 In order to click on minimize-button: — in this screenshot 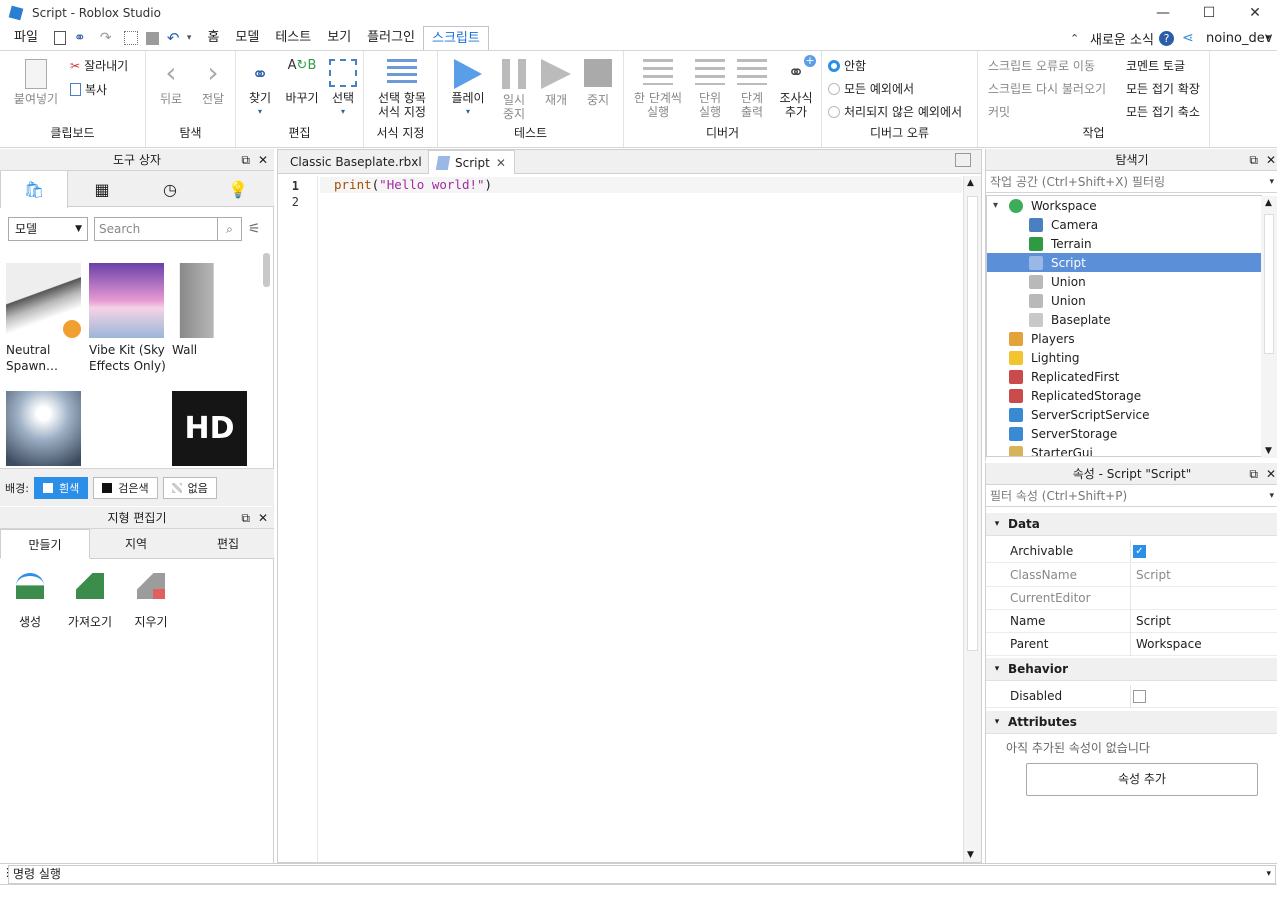, I will do `click(1163, 13)`.